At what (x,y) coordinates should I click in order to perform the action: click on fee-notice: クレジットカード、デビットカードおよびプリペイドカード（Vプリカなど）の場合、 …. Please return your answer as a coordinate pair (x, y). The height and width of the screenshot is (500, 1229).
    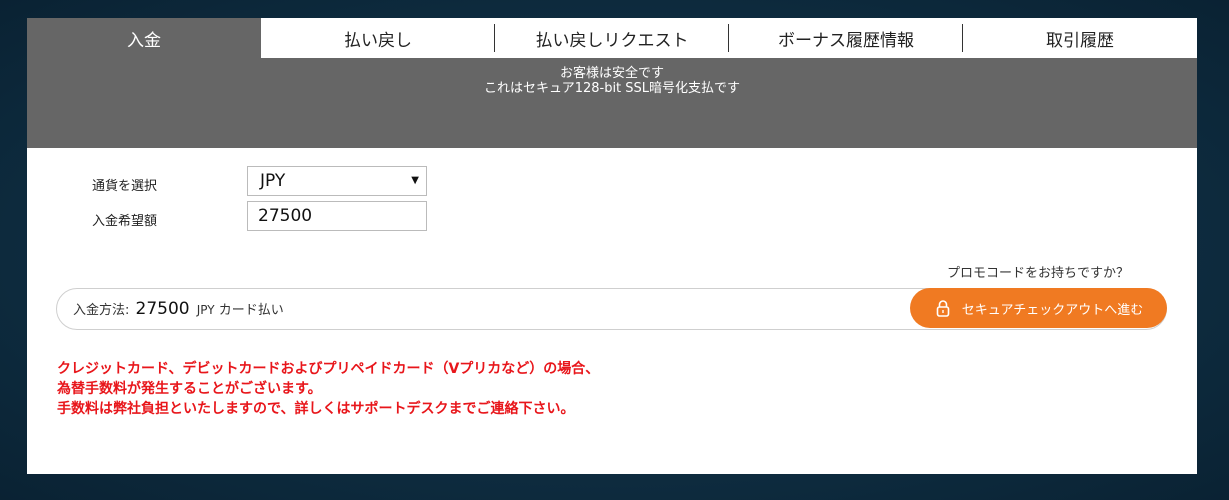
    Looking at the image, I should click on (328, 389).